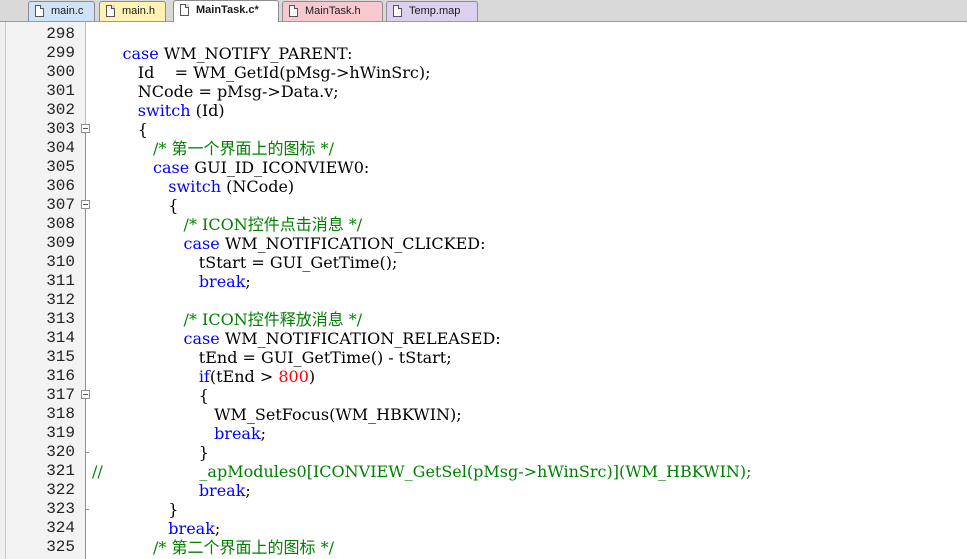 This screenshot has height=559, width=967. I want to click on line-number: 321, so click(60, 471).